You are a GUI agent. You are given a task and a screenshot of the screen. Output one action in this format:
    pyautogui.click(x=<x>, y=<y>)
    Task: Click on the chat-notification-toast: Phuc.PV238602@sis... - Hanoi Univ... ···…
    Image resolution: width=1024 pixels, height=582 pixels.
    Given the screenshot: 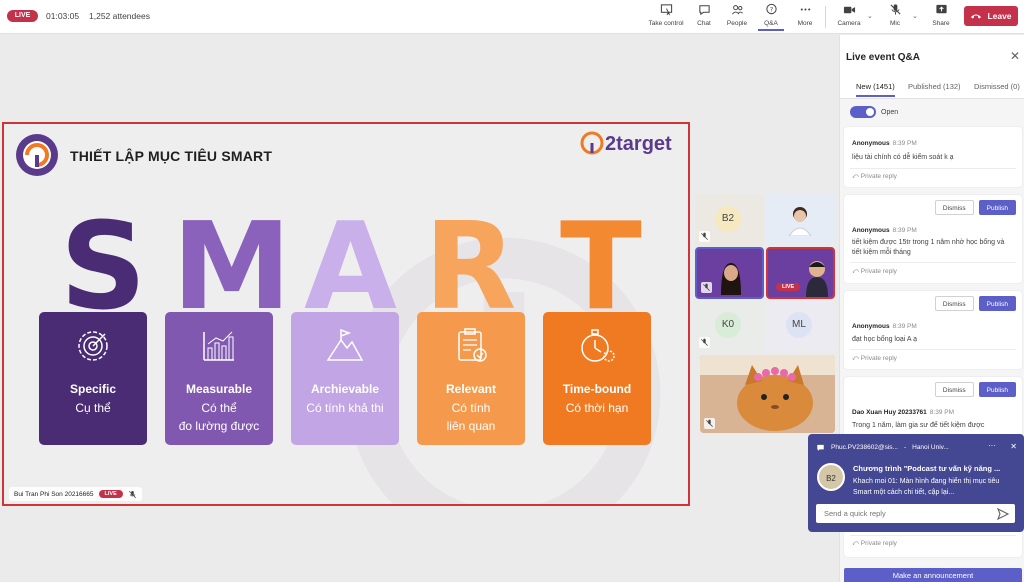 What is the action you would take?
    pyautogui.click(x=916, y=483)
    